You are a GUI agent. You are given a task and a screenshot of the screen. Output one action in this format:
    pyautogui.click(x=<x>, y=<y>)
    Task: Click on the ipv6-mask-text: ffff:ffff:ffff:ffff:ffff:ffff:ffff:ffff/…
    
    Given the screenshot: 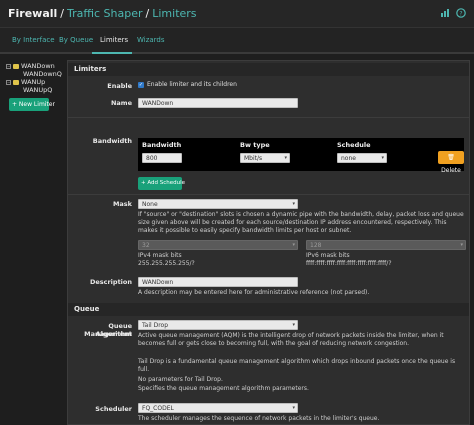 What is the action you would take?
    pyautogui.click(x=349, y=263)
    